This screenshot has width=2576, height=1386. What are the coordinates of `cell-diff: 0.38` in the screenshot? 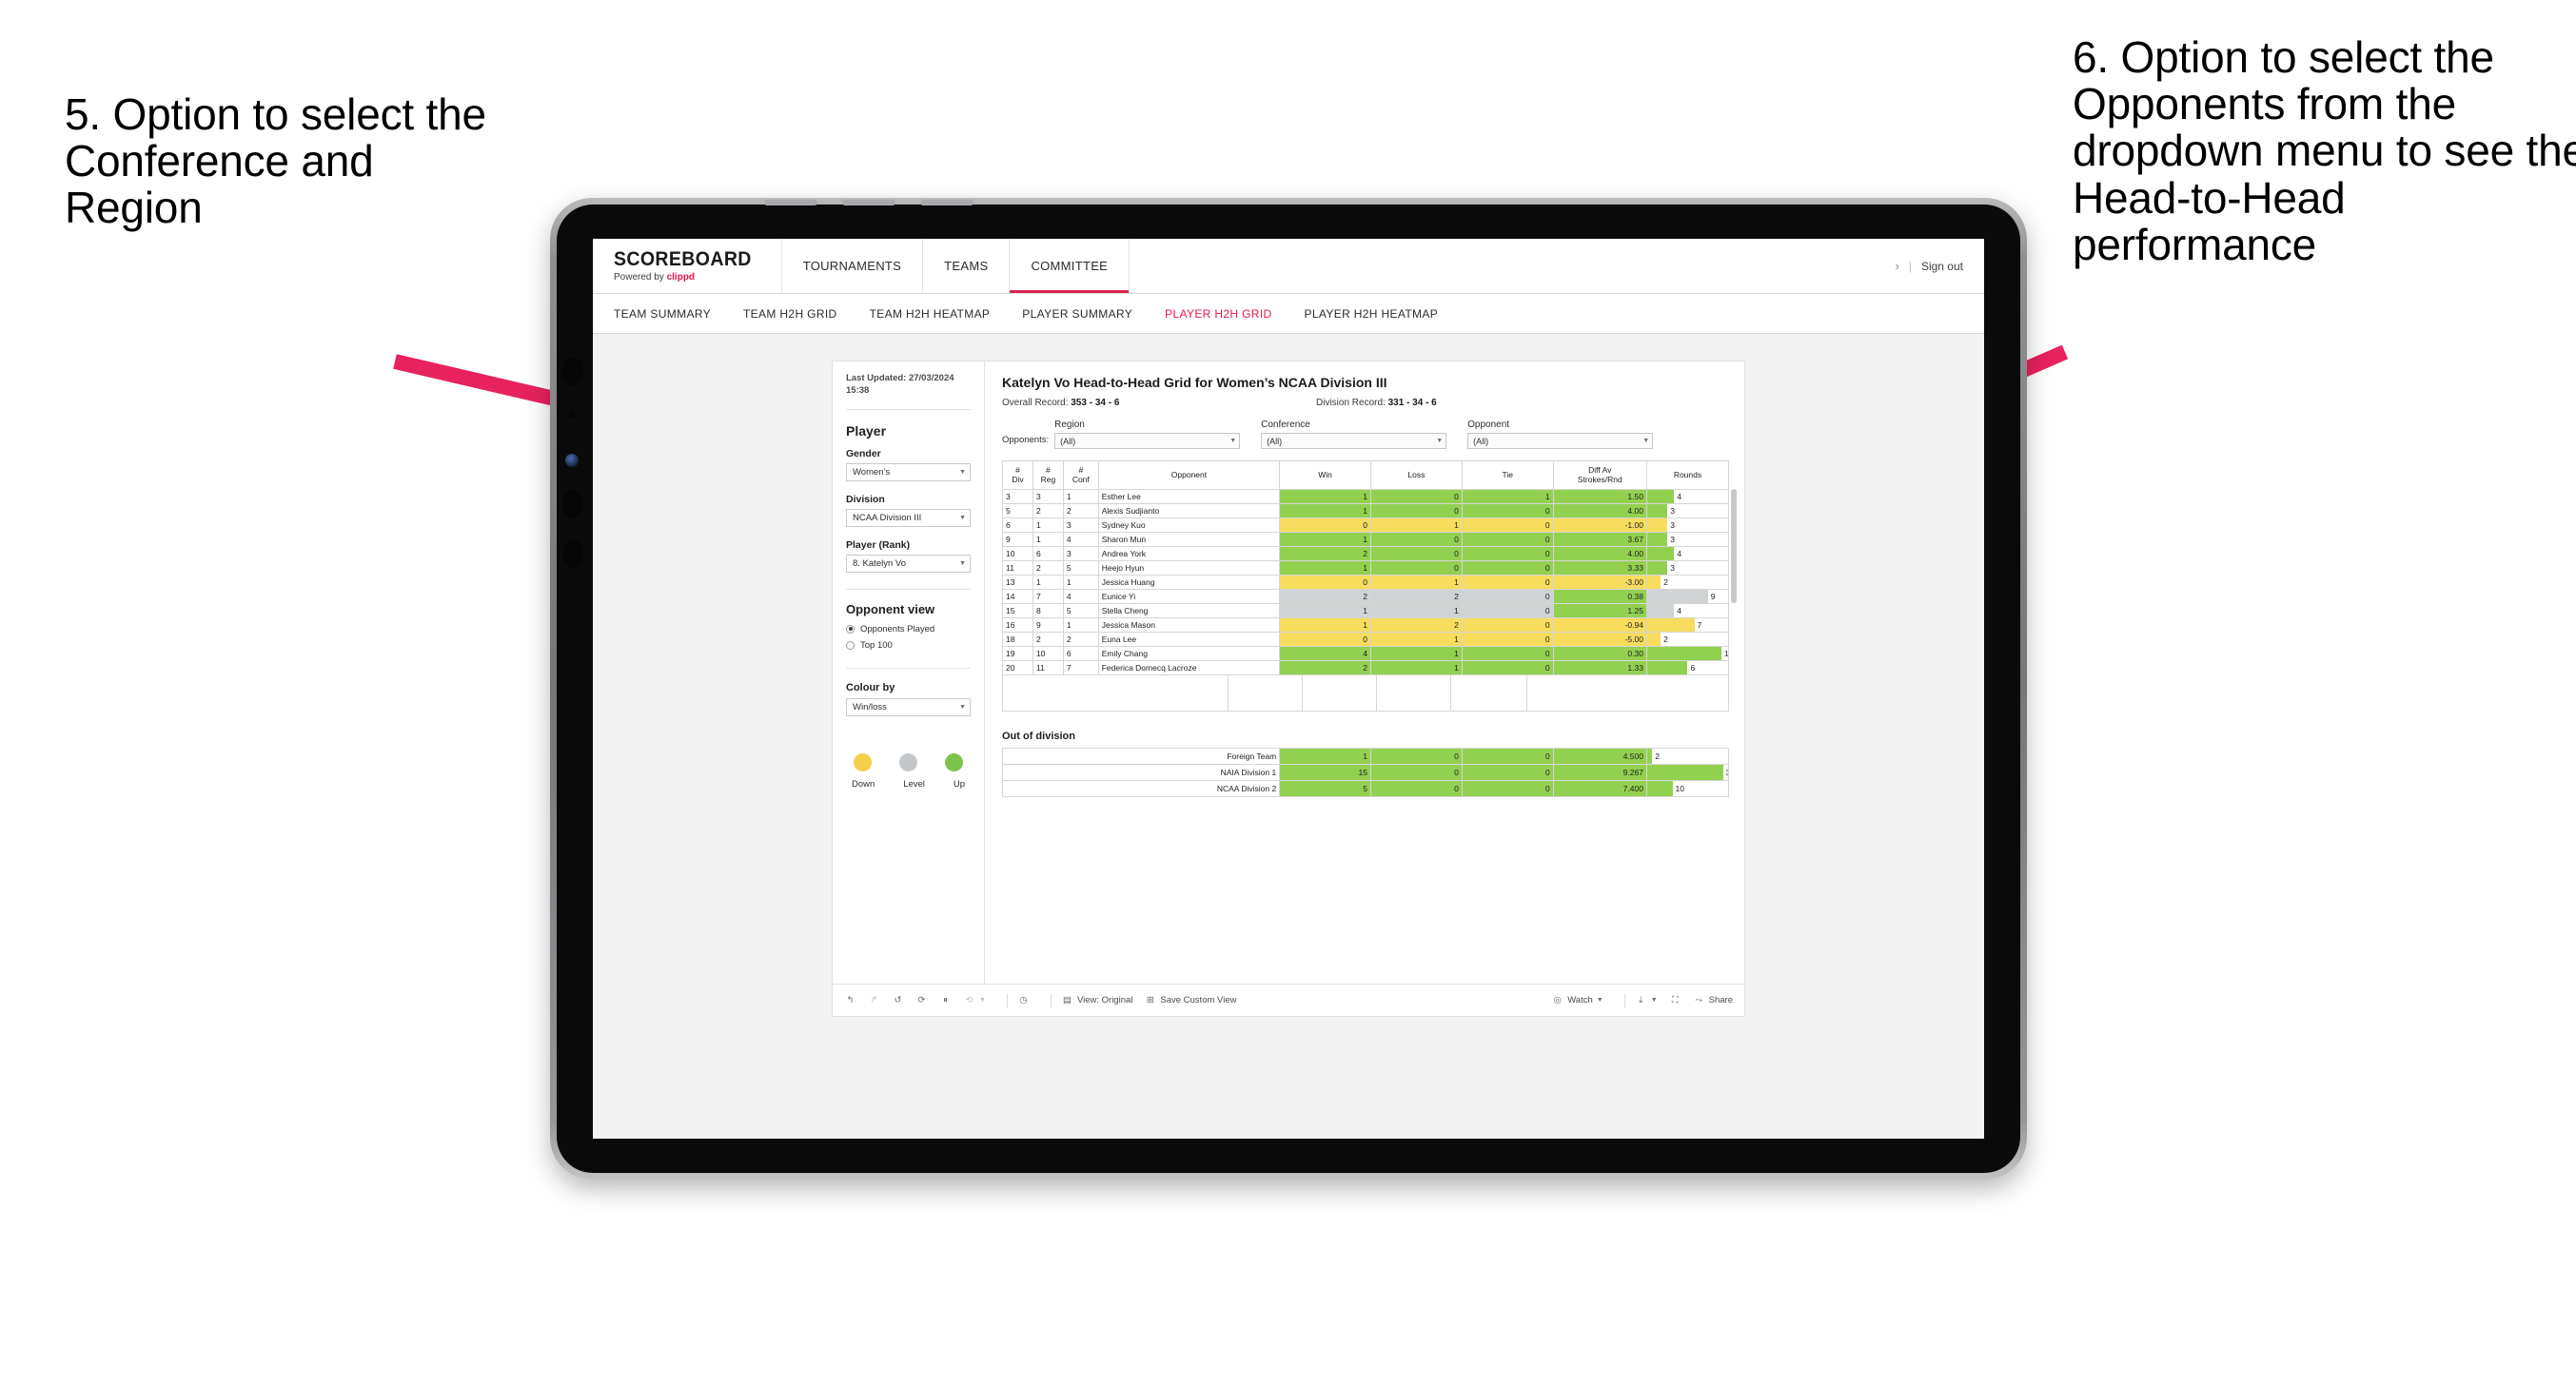 It's located at (1599, 596).